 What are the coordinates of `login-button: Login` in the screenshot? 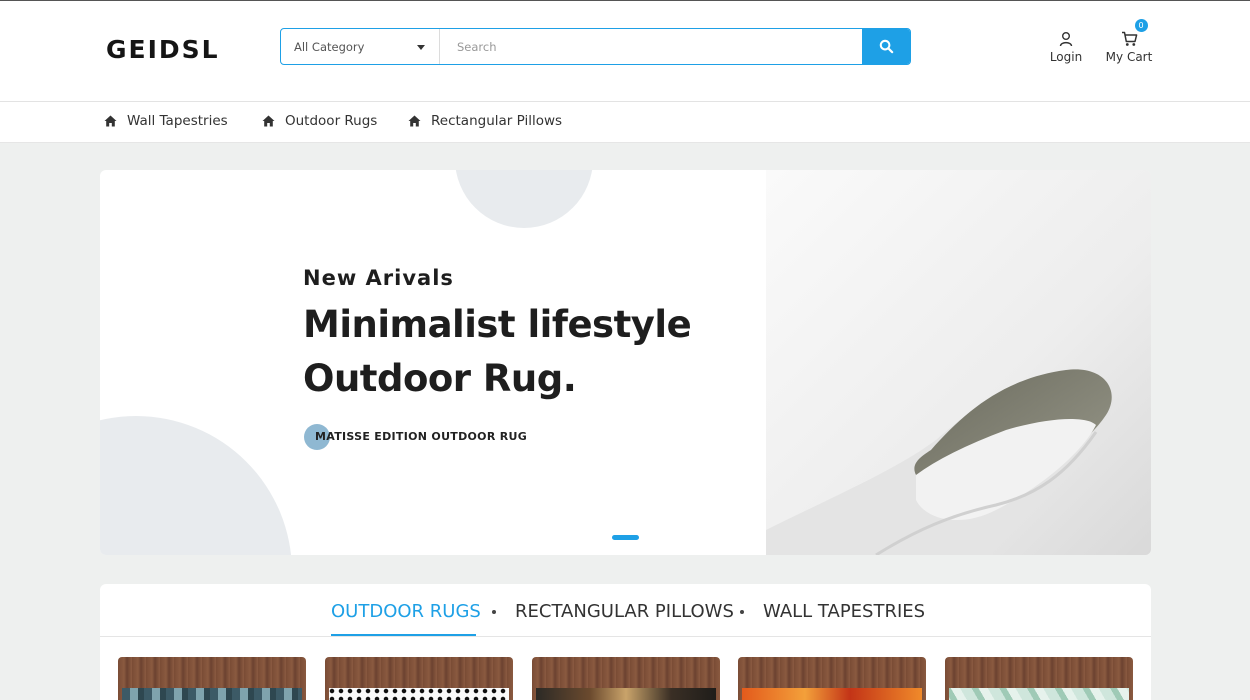 It's located at (1066, 45).